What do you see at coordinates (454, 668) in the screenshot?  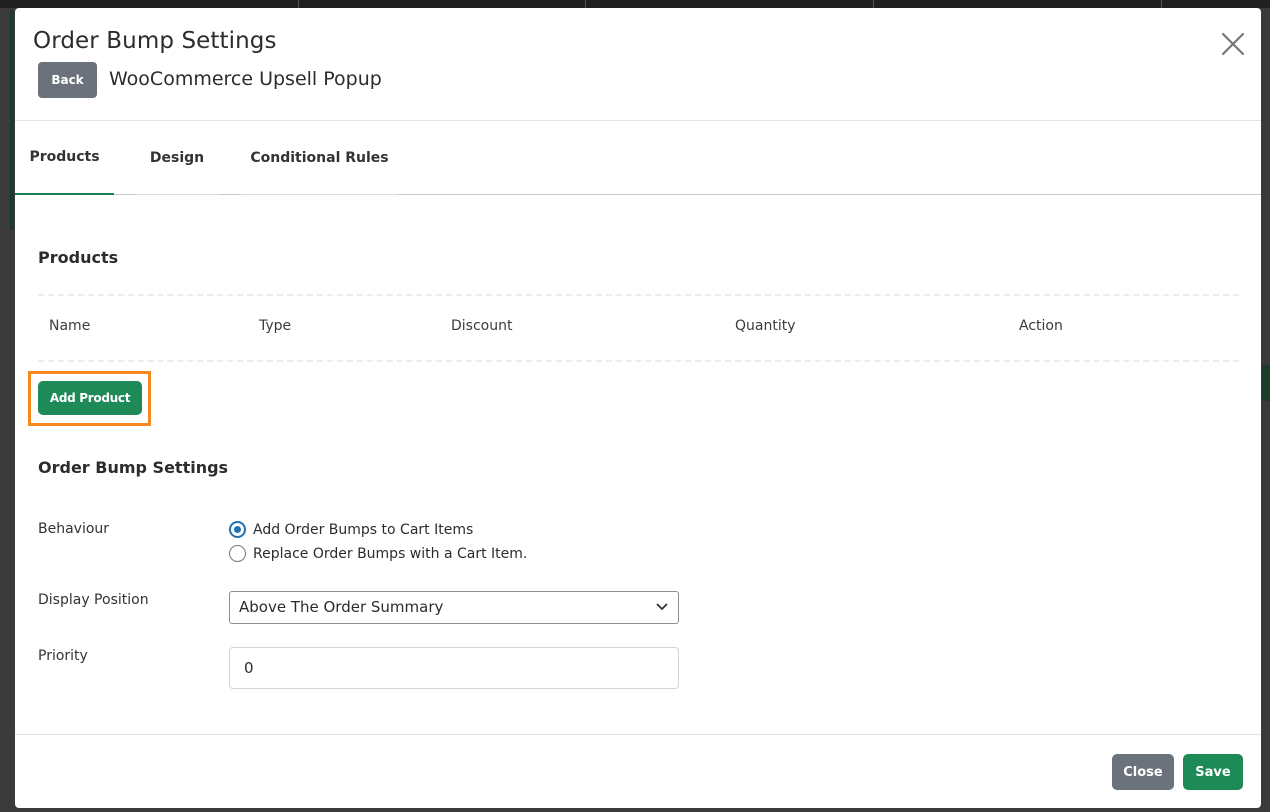 I see `priority-input: 0` at bounding box center [454, 668].